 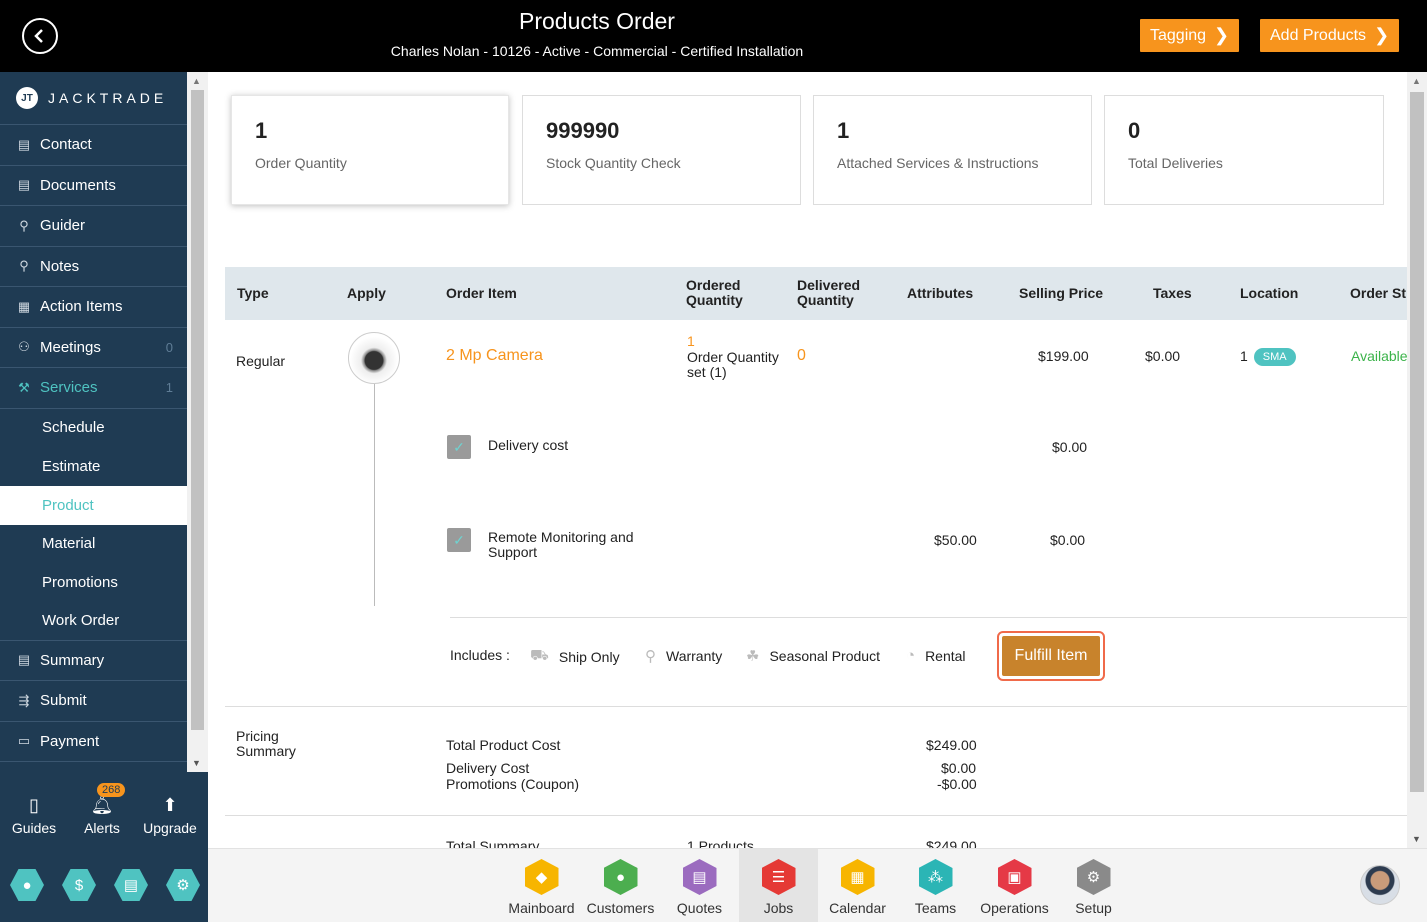 What do you see at coordinates (720, 843) in the screenshot?
I see `total-products-count: 1 Products` at bounding box center [720, 843].